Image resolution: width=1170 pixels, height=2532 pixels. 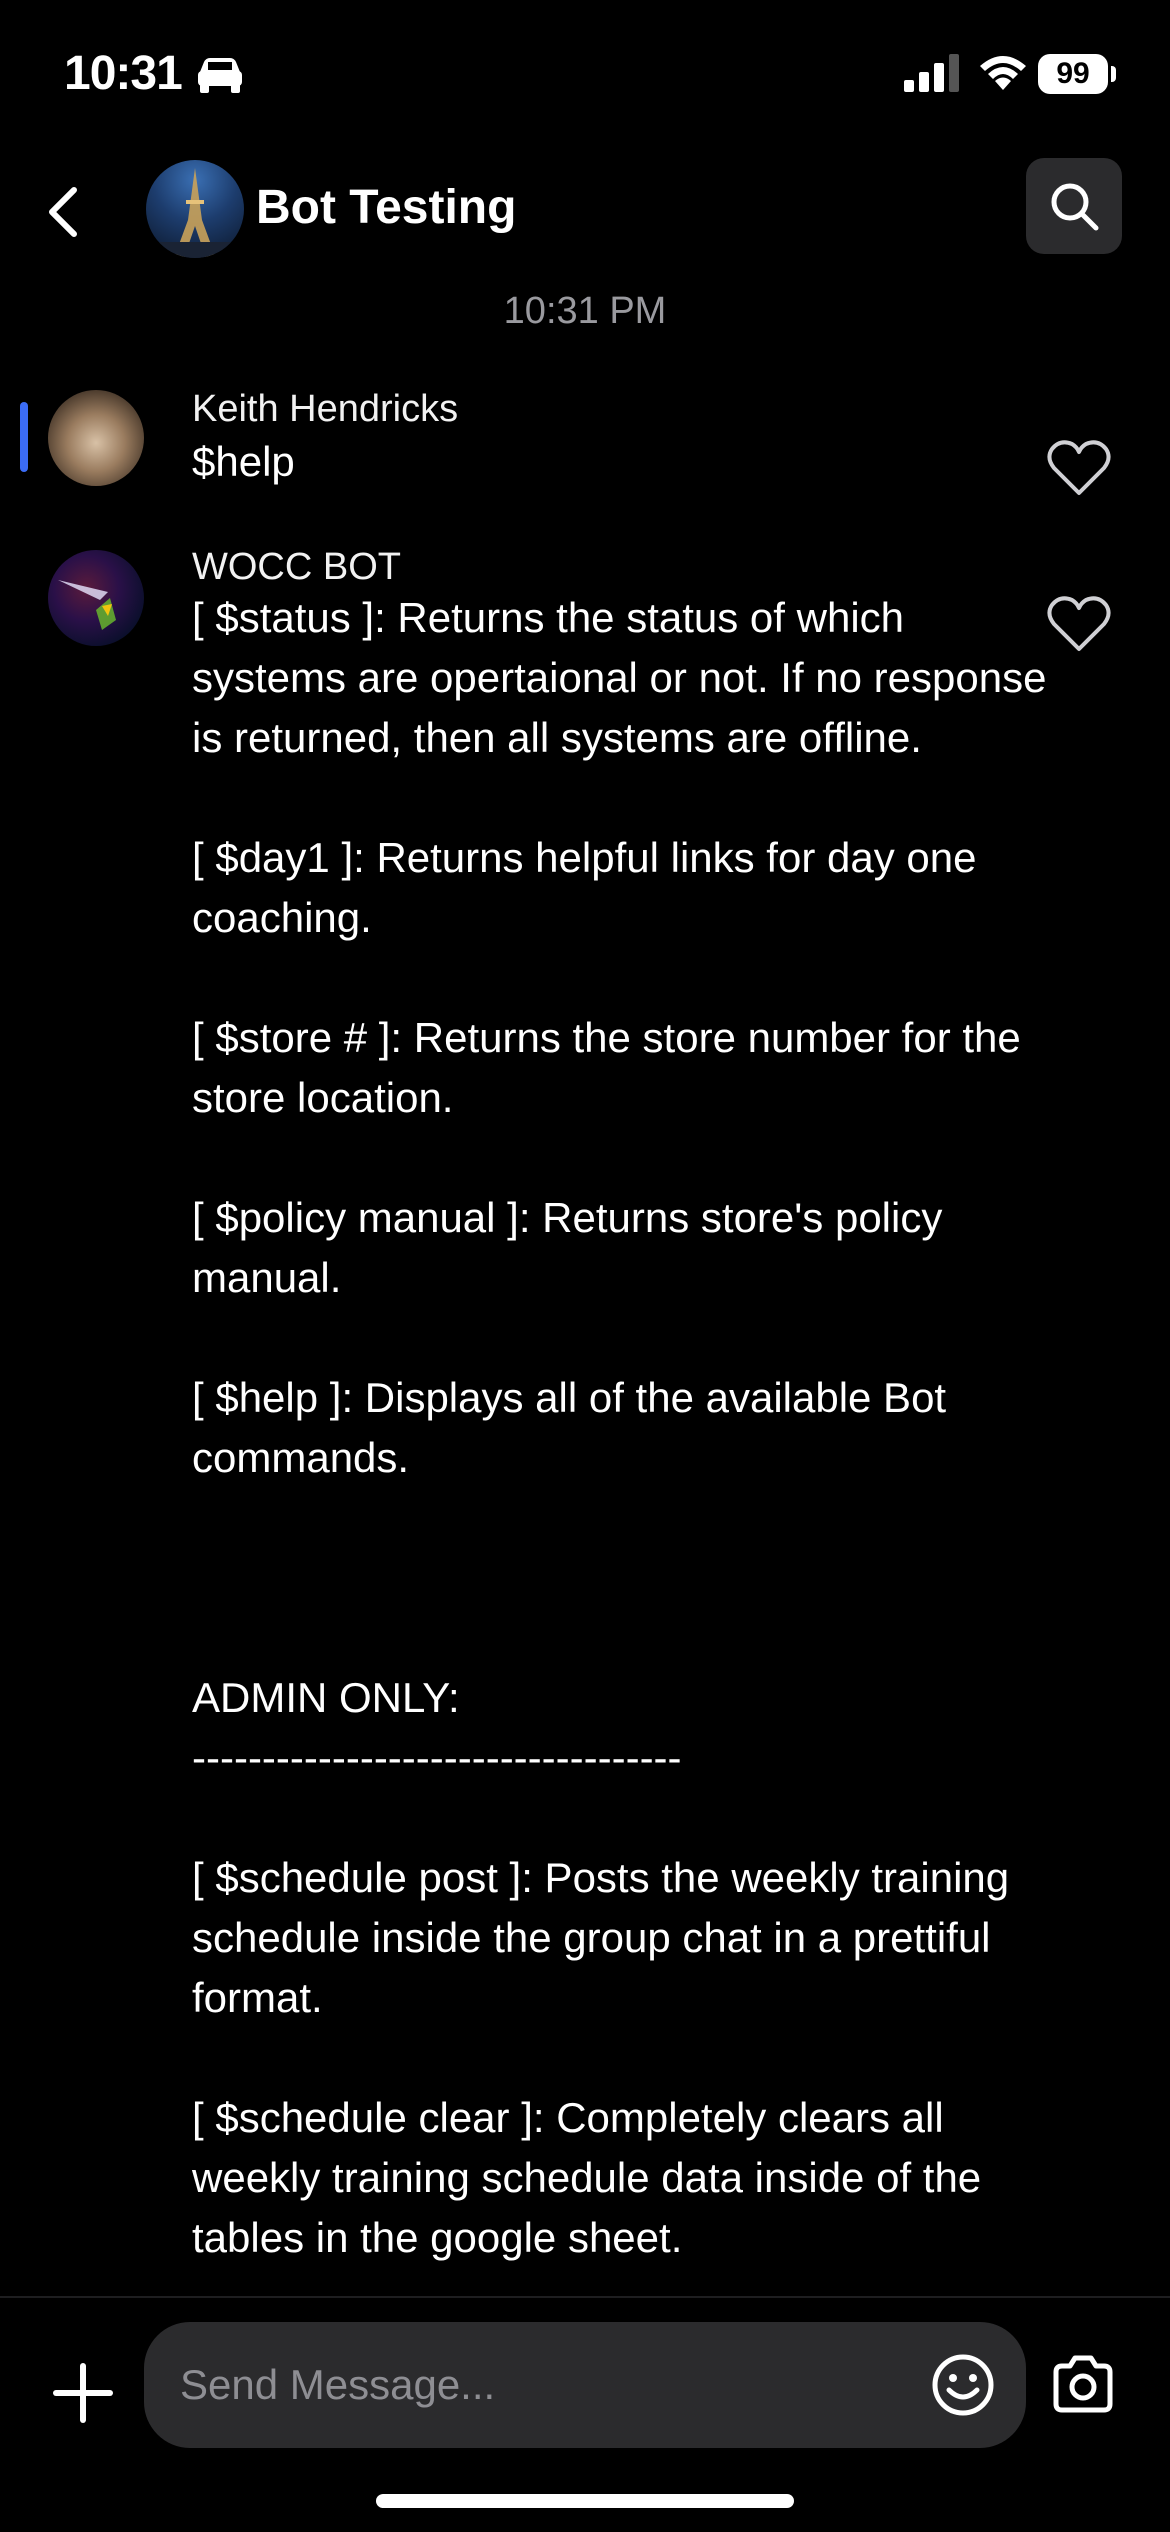 I want to click on sender-name: WOCC BOT, so click(x=296, y=567).